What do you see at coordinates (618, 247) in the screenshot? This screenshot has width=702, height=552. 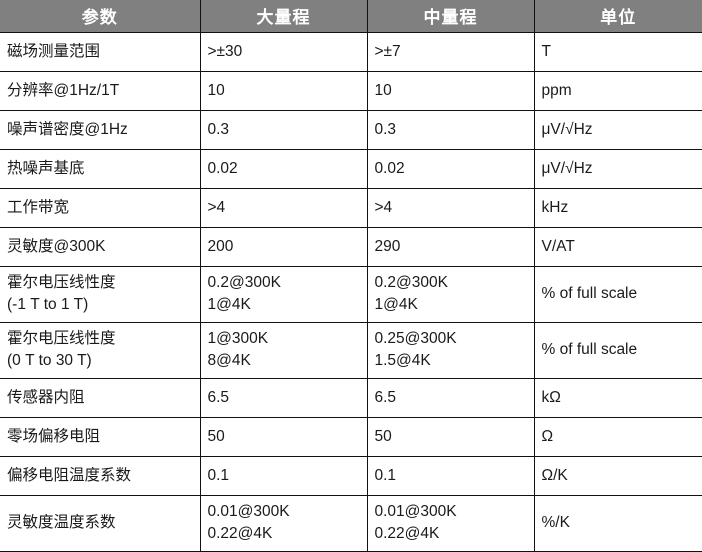 I see `cell-unit: V/AT` at bounding box center [618, 247].